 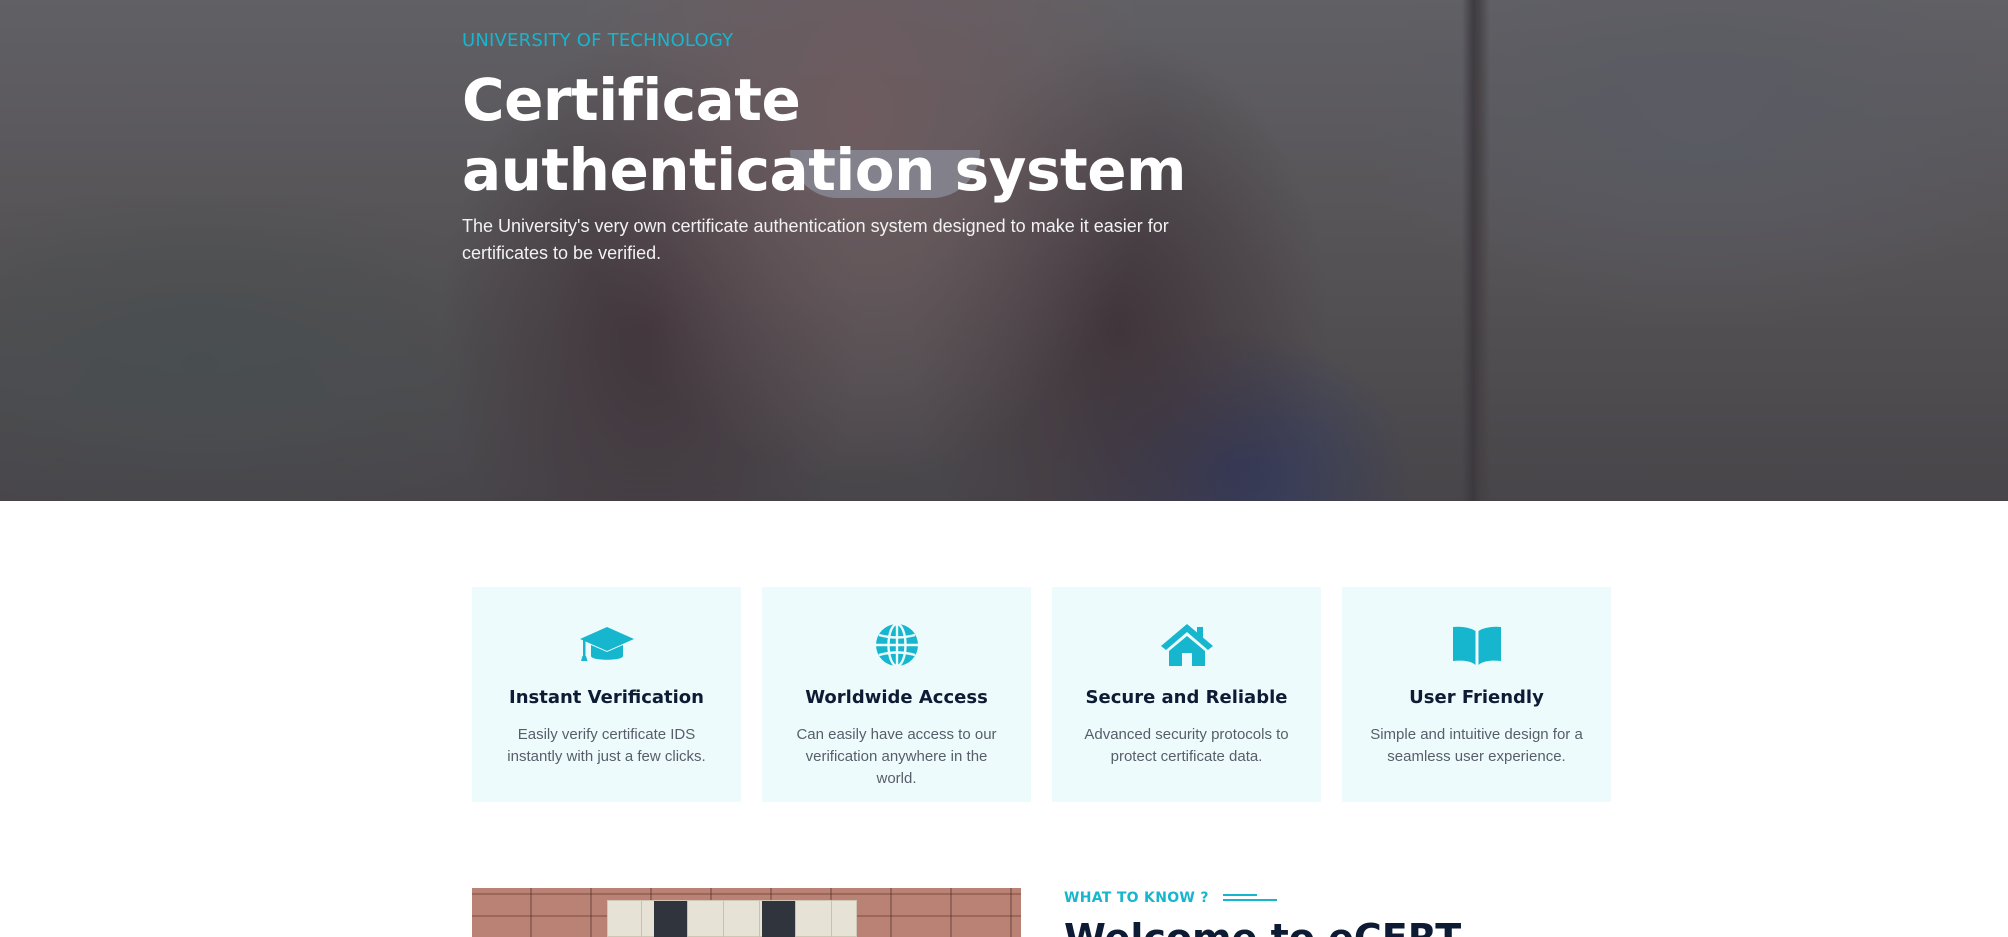 What do you see at coordinates (606, 697) in the screenshot?
I see `feature-title: Instant Verification` at bounding box center [606, 697].